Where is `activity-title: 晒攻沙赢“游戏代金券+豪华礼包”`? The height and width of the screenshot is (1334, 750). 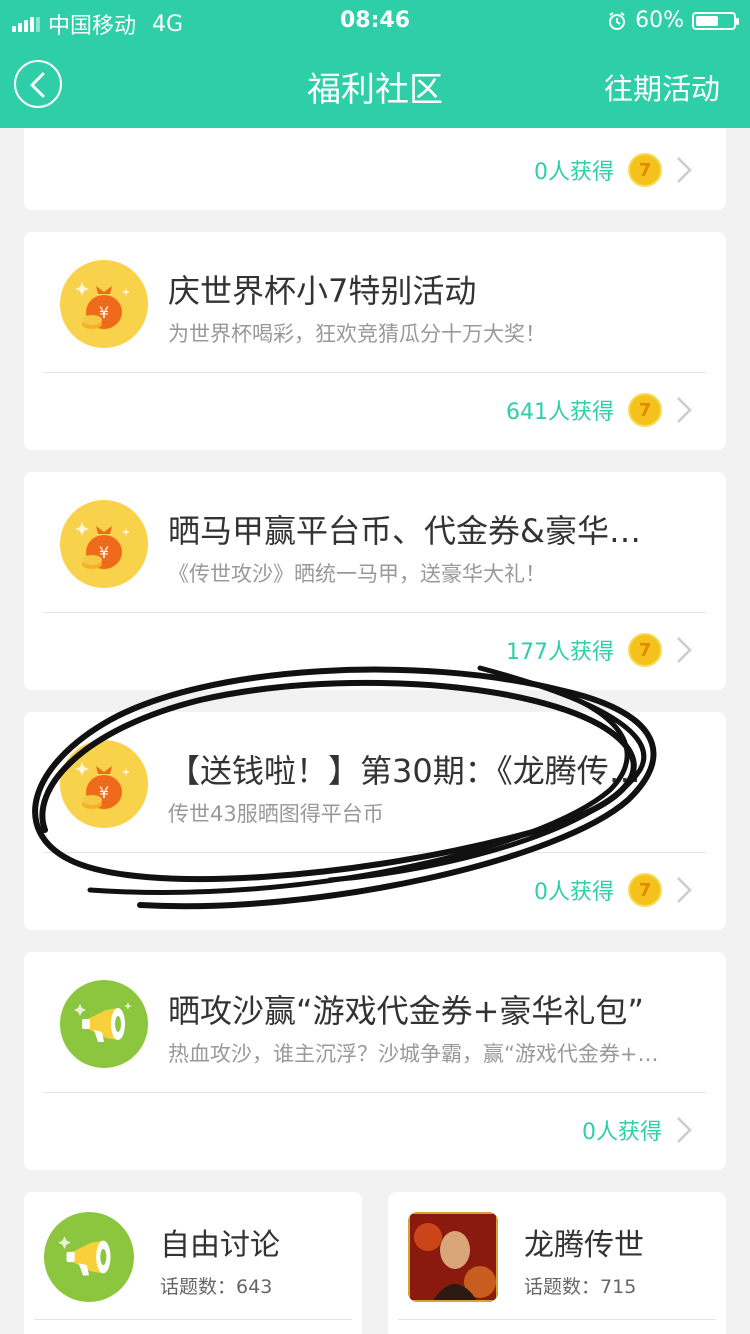
activity-title: 晒攻沙赢“游戏代金券+豪华礼包” is located at coordinates (406, 1011).